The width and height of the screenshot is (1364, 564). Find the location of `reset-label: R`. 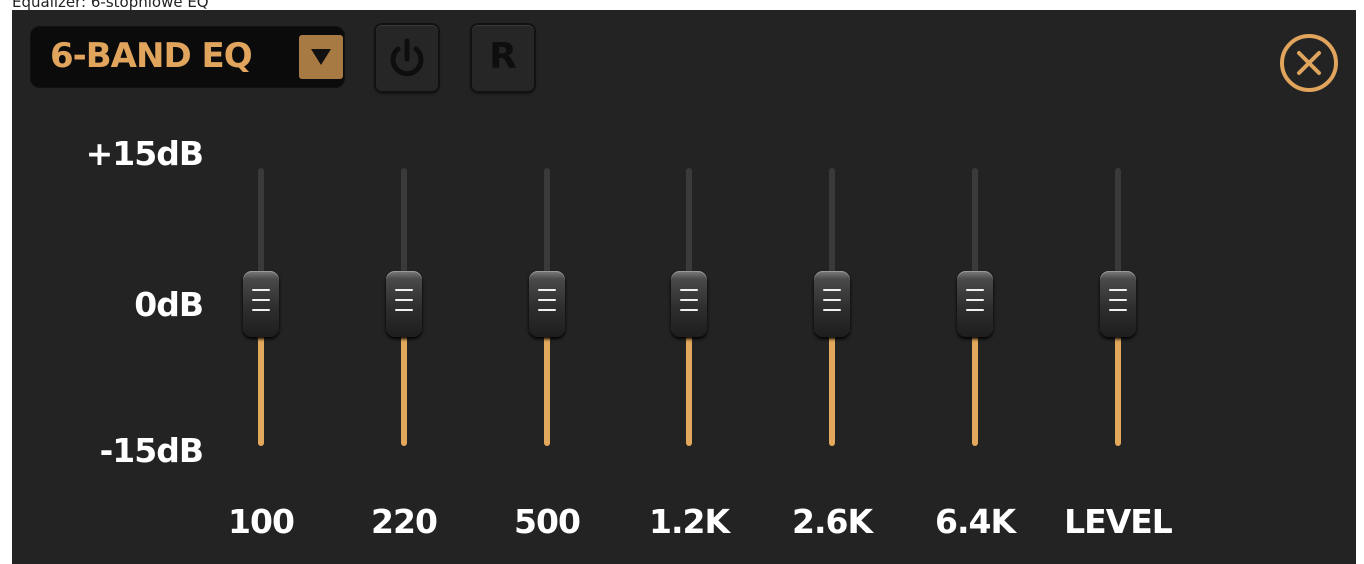

reset-label: R is located at coordinates (503, 56).